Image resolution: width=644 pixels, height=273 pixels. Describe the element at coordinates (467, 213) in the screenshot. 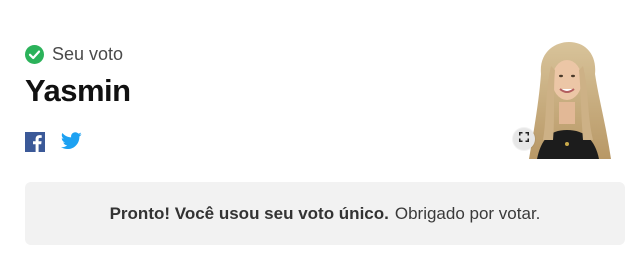

I see `confirmation-thanks-text: Obrigado por votar.` at that location.